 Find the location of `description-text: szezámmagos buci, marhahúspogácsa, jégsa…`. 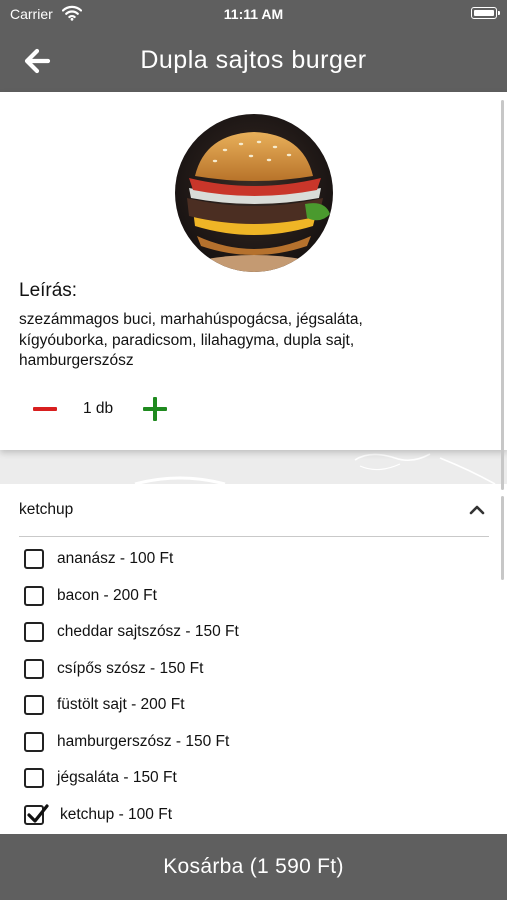

description-text: szezámmagos buci, marhahúspogácsa, jégsa… is located at coordinates (191, 340).